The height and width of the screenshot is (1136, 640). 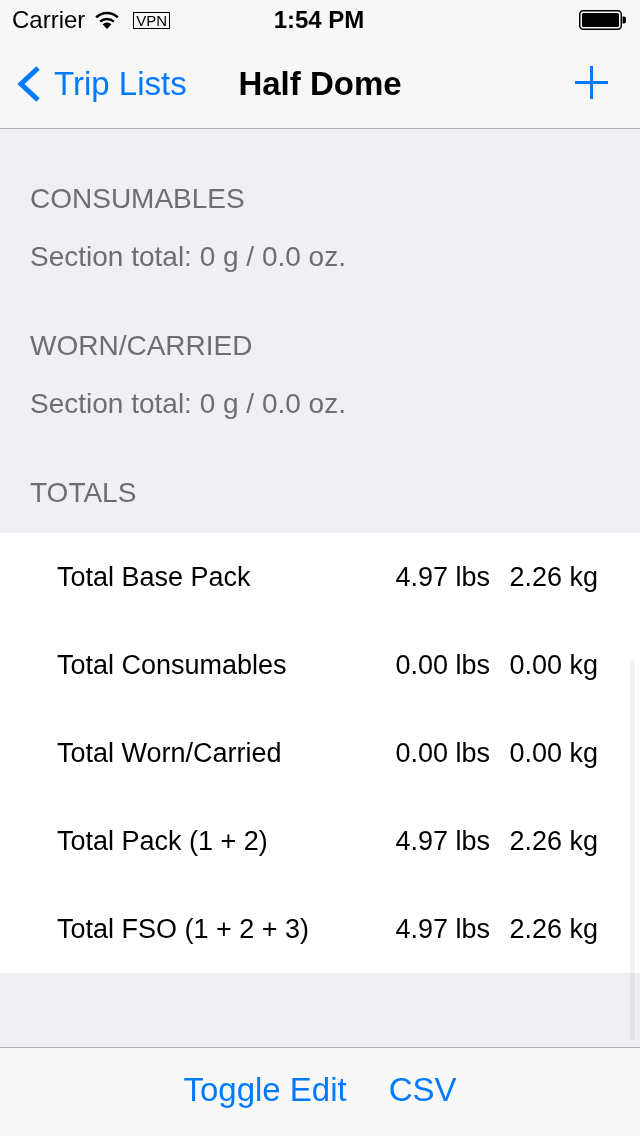 I want to click on vpn-indicator: VPN, so click(x=152, y=20).